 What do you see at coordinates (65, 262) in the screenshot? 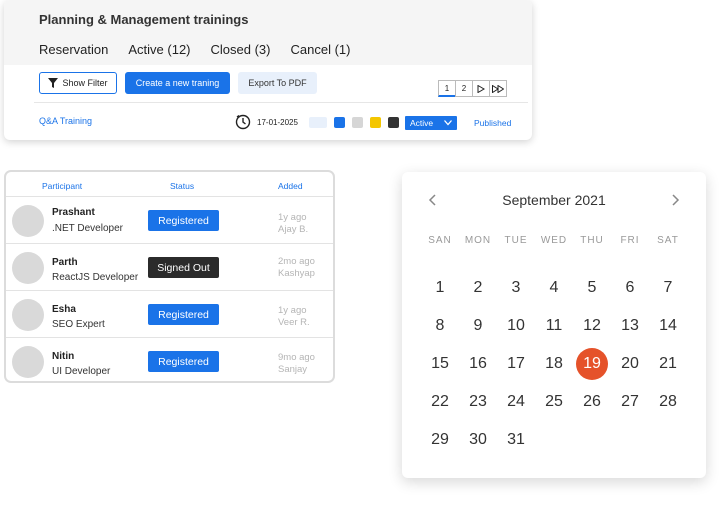
I see `participant-name: Parth` at bounding box center [65, 262].